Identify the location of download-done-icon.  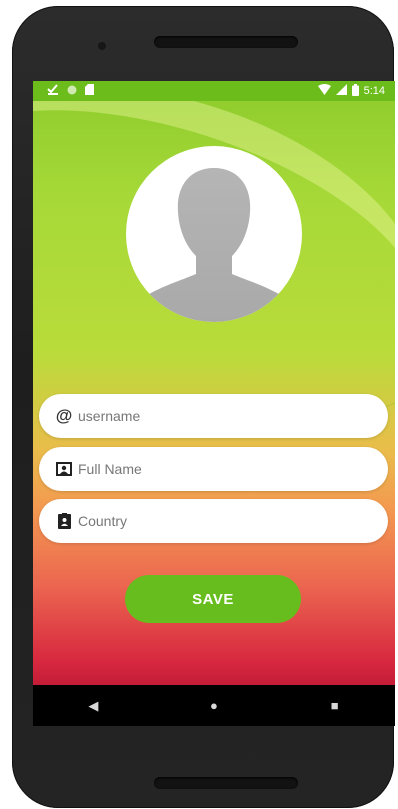
(53, 91).